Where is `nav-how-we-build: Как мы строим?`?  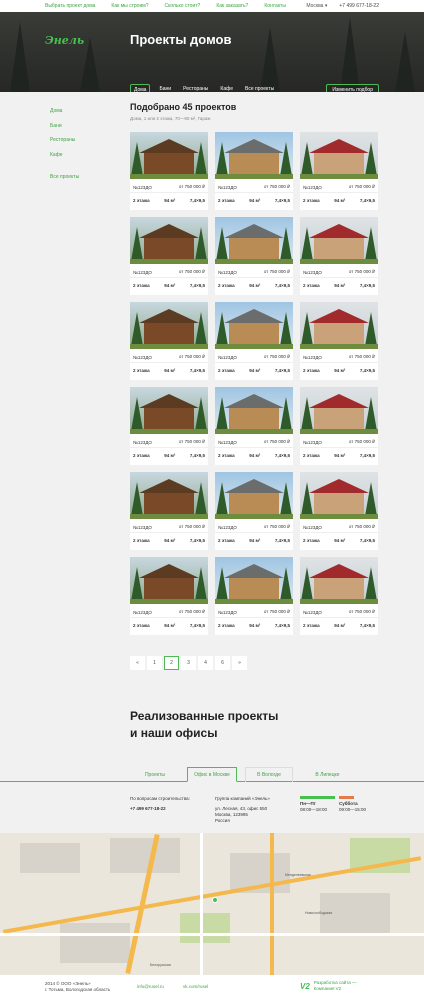
nav-how-we-build: Как мы строим? is located at coordinates (129, 6).